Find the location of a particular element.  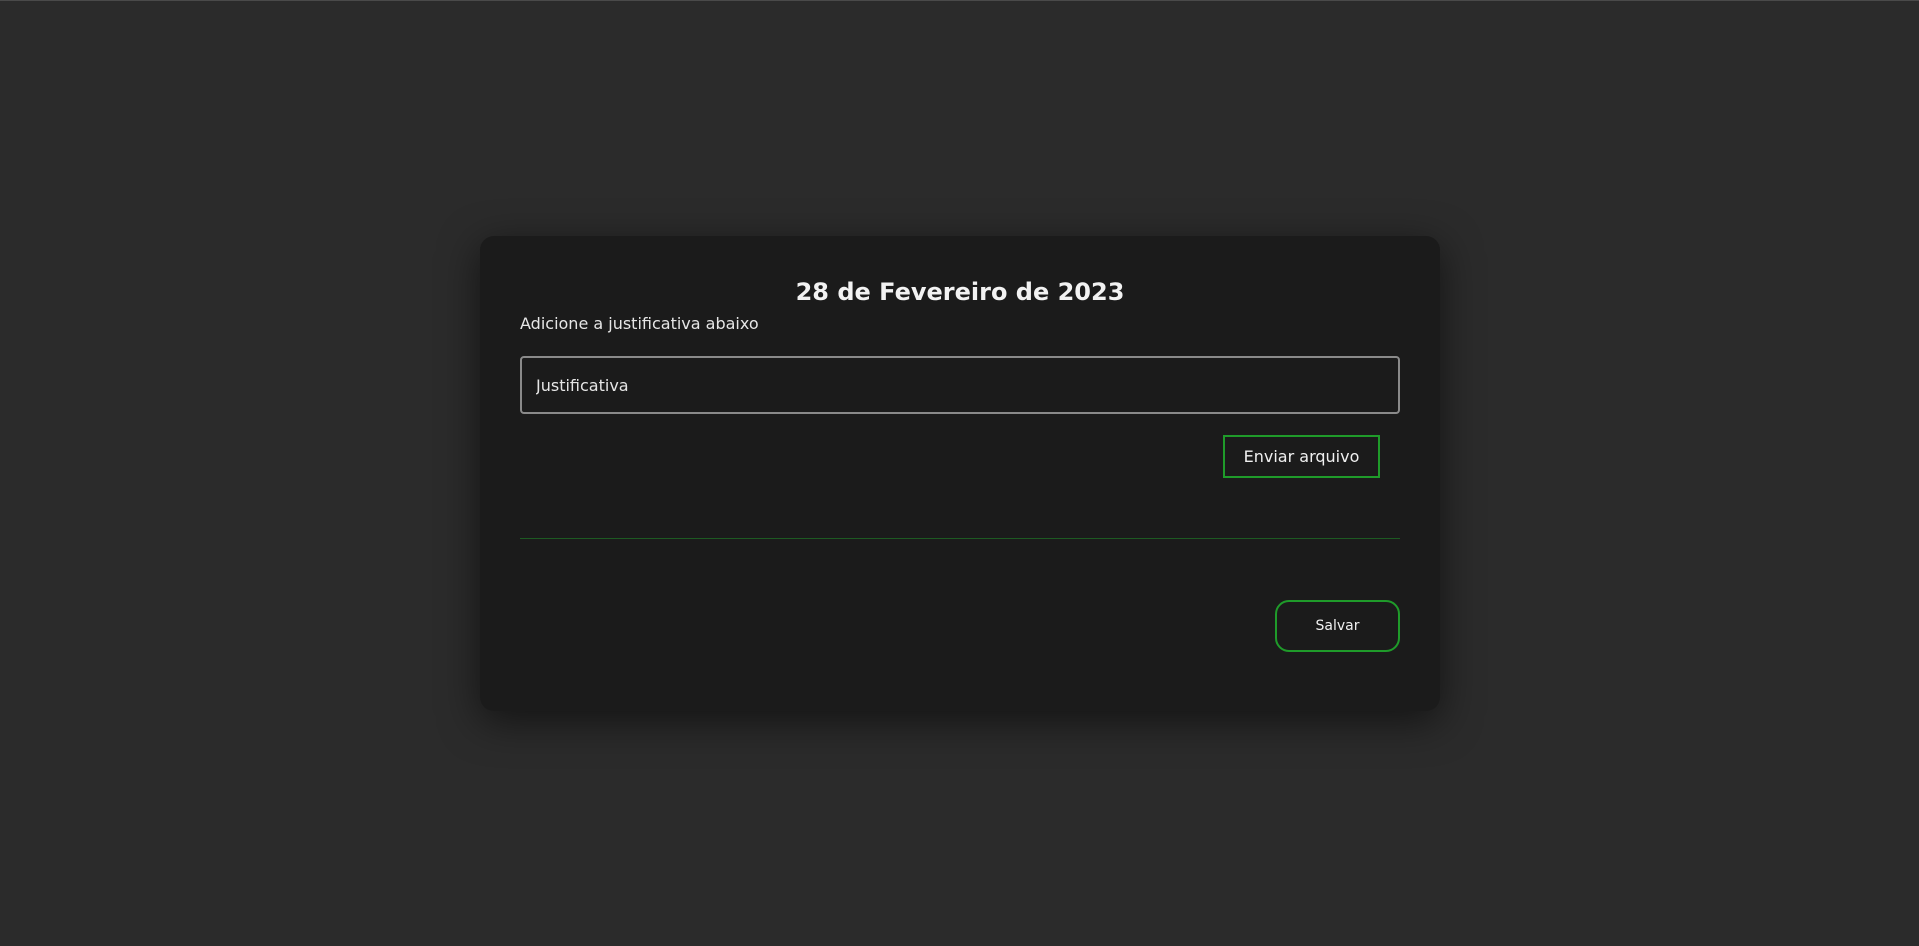

justification-input is located at coordinates (960, 385).